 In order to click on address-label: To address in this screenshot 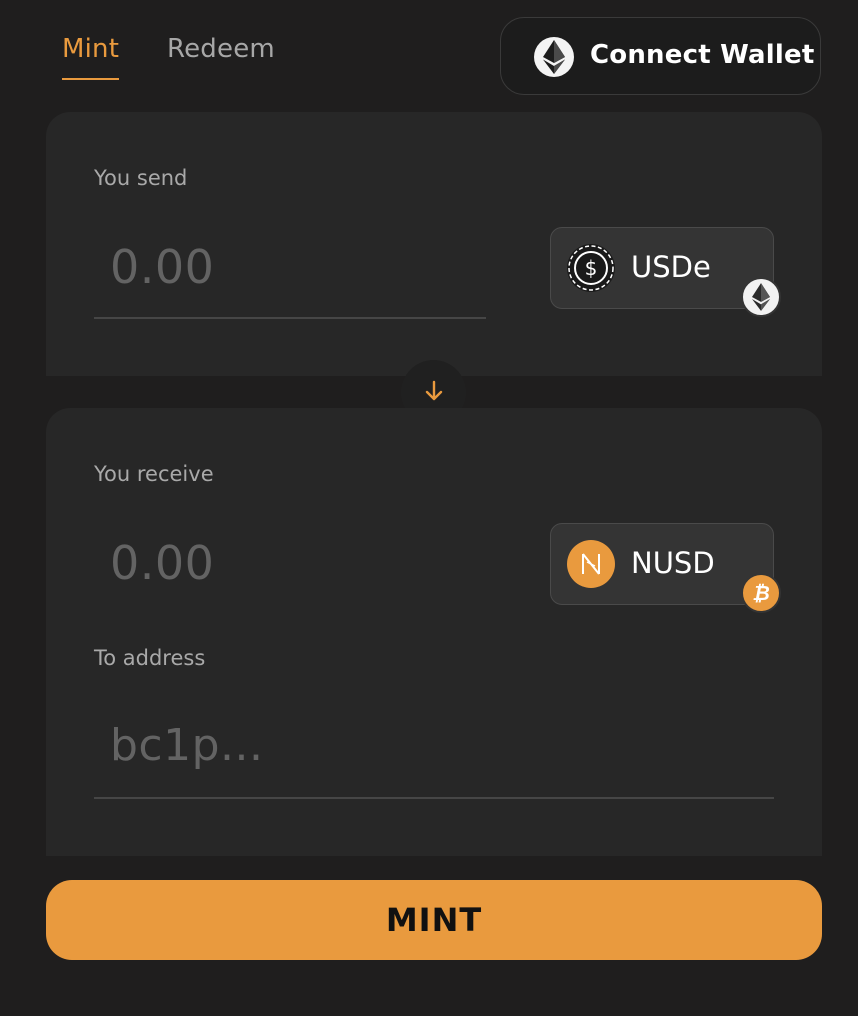, I will do `click(150, 658)`.